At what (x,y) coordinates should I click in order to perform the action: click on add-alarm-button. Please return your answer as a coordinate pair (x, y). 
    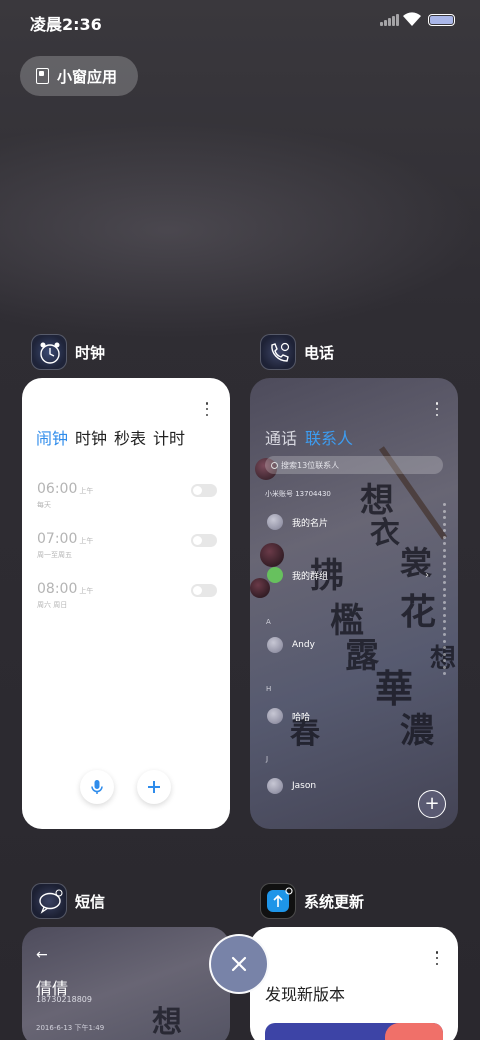
    Looking at the image, I should click on (154, 787).